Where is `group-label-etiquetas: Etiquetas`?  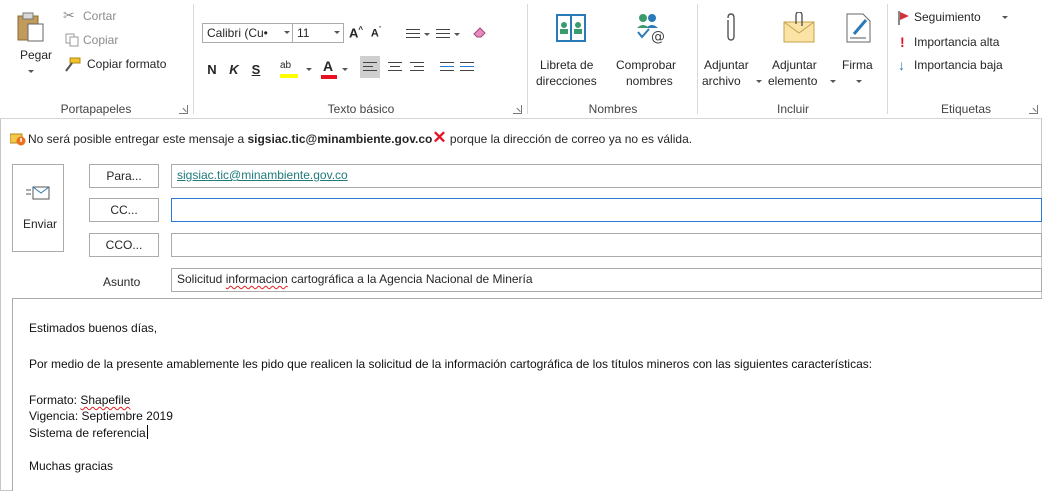
group-label-etiquetas: Etiquetas is located at coordinates (966, 109).